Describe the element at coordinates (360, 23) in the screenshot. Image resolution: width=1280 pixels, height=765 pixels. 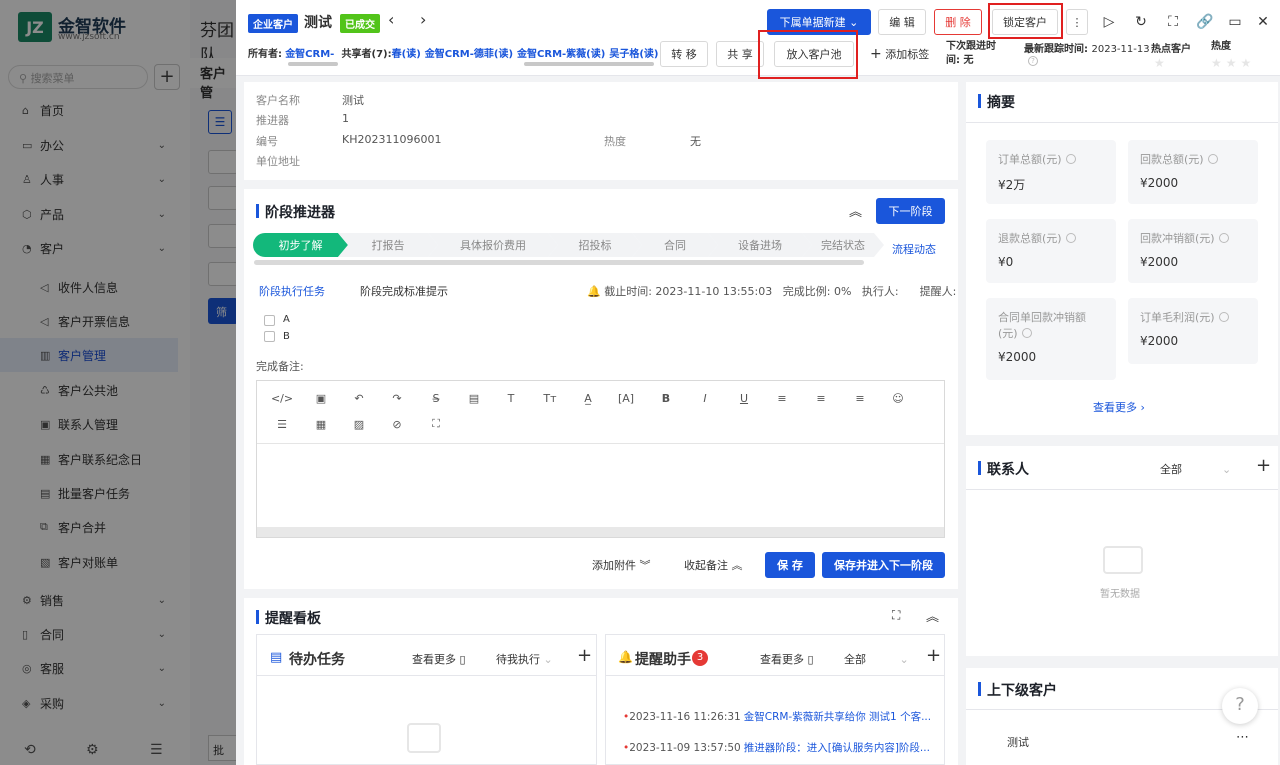
I see `deal-status-badge: 已成交` at that location.